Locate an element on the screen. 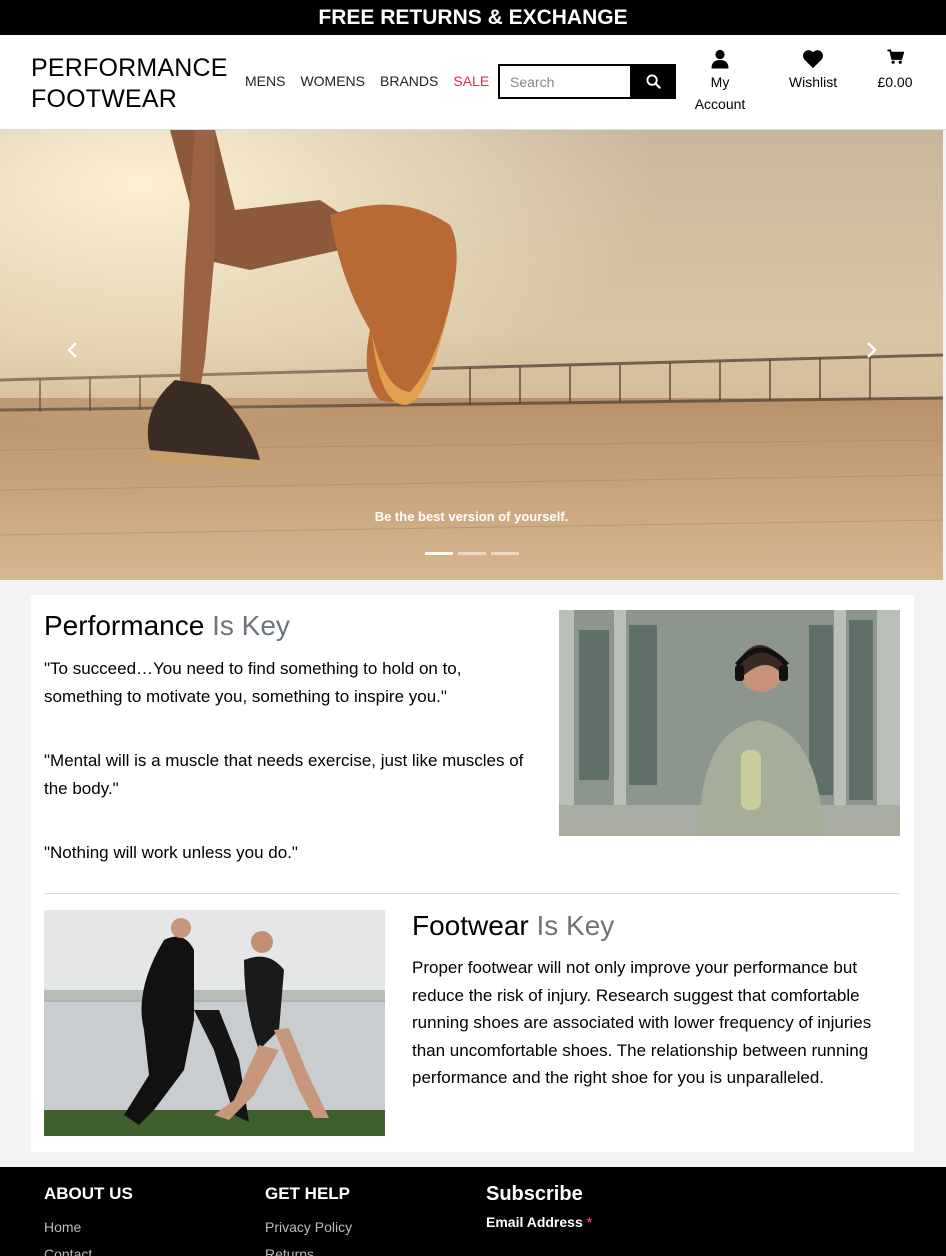 The height and width of the screenshot is (1256, 946). section-divider is located at coordinates (472, 893).